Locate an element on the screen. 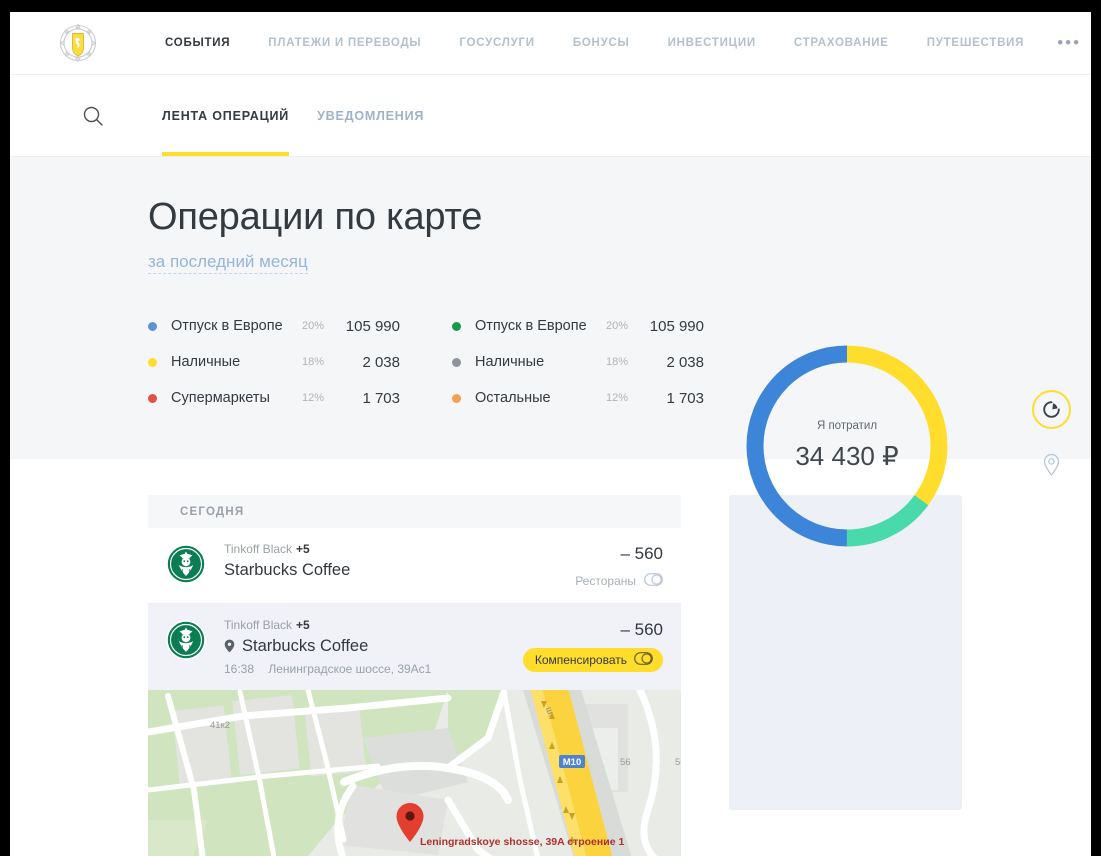 The image size is (1101, 856). transaction-location-map: ш. 41к2 56 56 M10 Leningradsk is located at coordinates (414, 773).